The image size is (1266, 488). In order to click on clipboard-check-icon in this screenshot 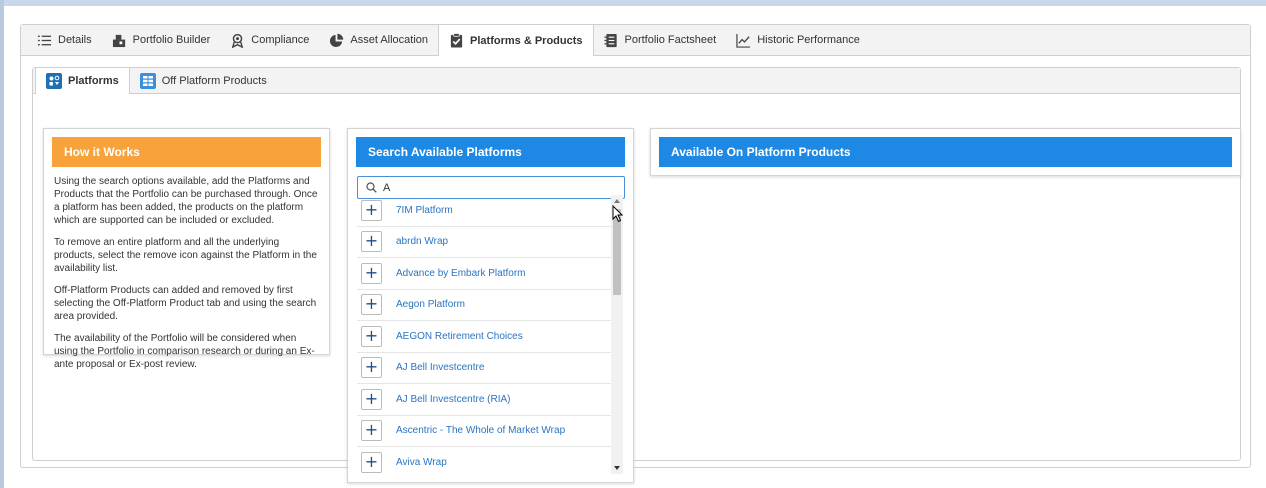, I will do `click(456, 40)`.